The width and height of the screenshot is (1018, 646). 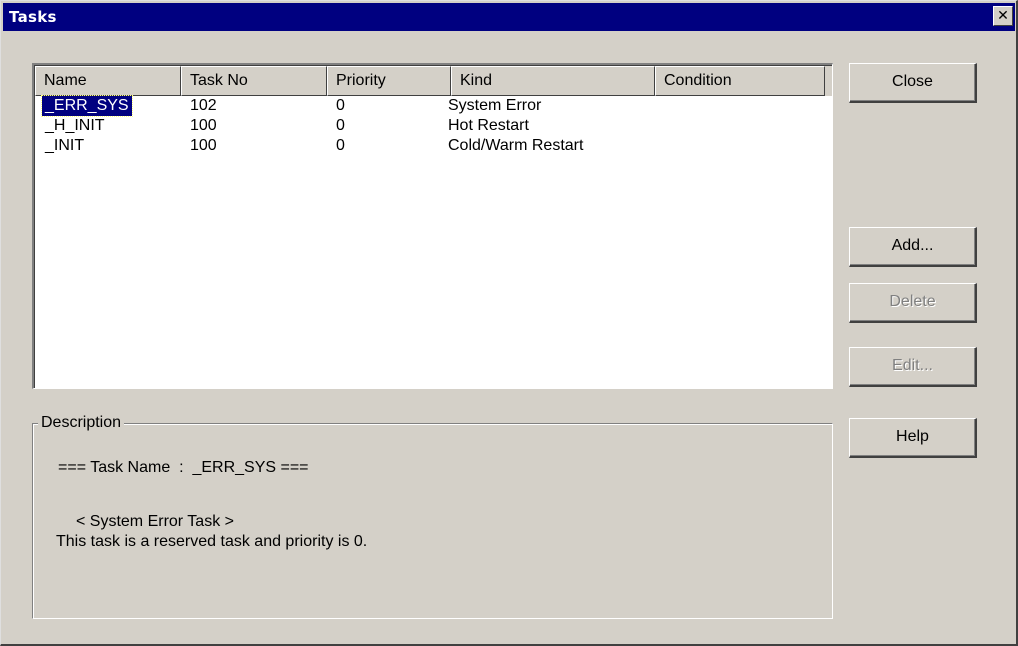 What do you see at coordinates (553, 81) in the screenshot?
I see `column-header-kind: Kind` at bounding box center [553, 81].